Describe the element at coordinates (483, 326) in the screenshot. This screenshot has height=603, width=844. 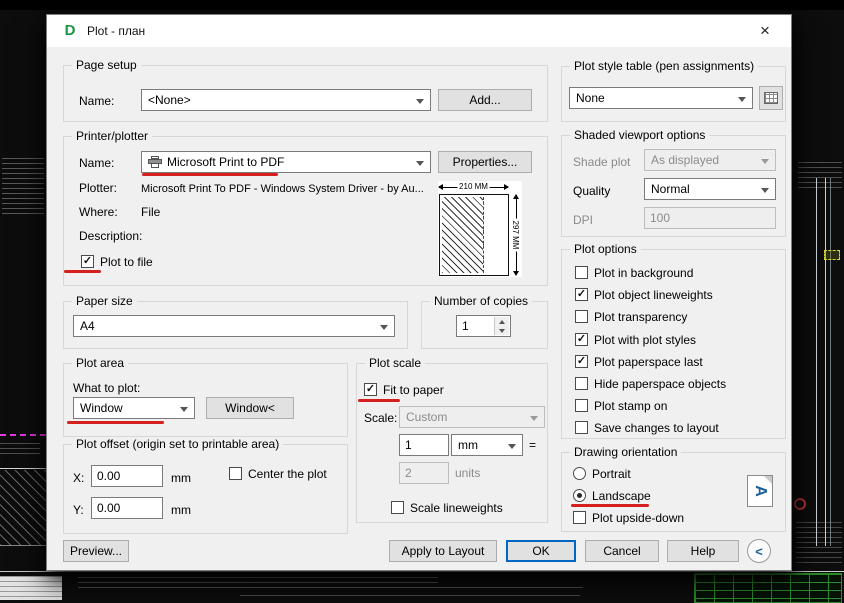
I see `copies-stepper: 1` at that location.